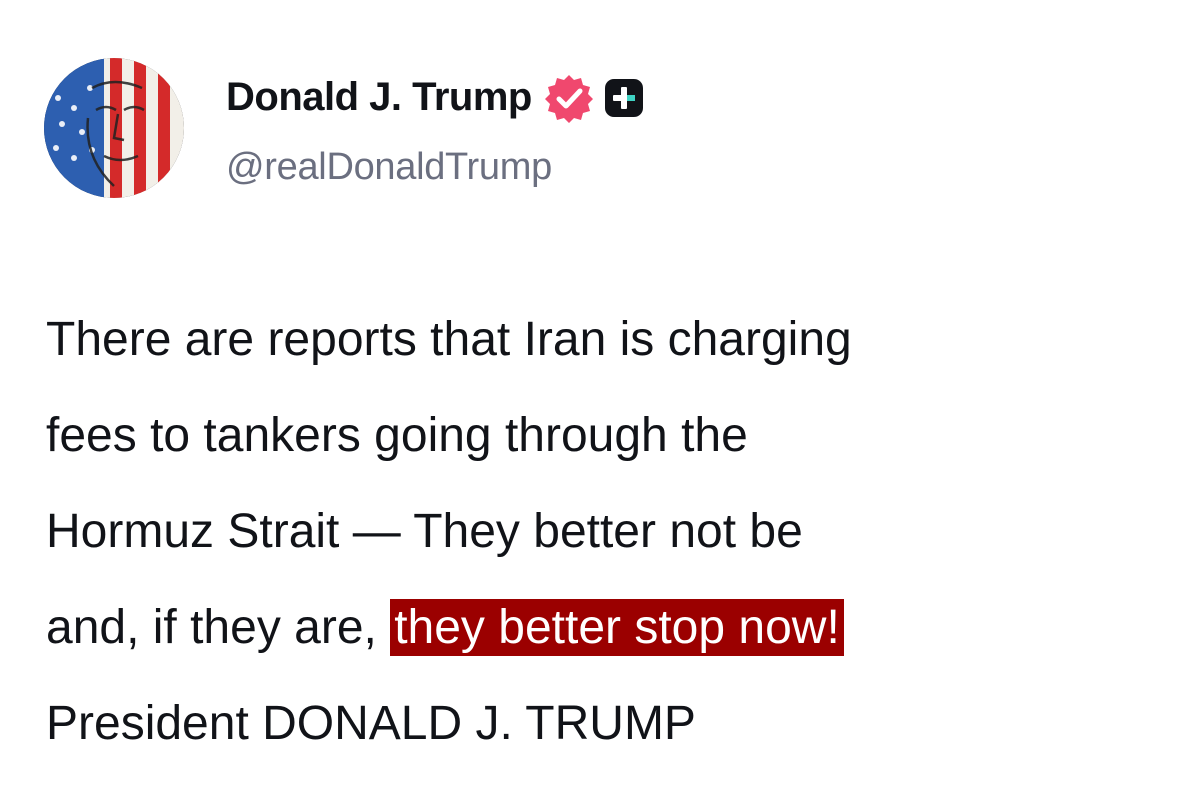 This screenshot has height=791, width=1200. I want to click on flag-portrait-avatar-icon, so click(114, 128).